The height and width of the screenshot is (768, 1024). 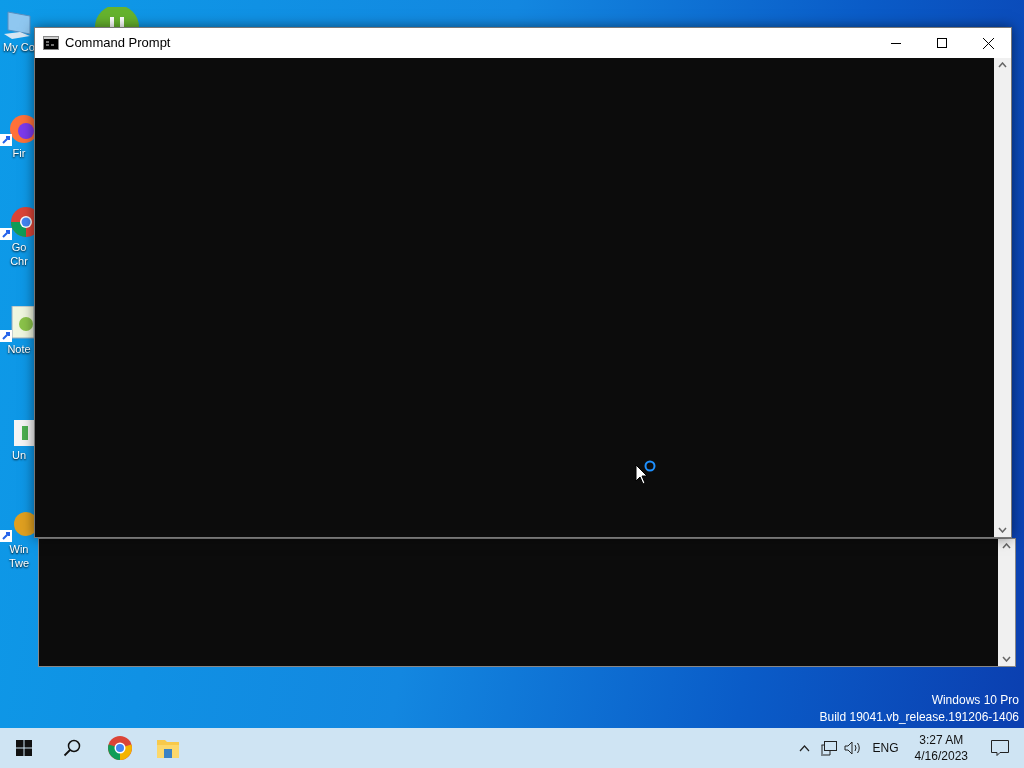 I want to click on windows-logo-icon, so click(x=24, y=748).